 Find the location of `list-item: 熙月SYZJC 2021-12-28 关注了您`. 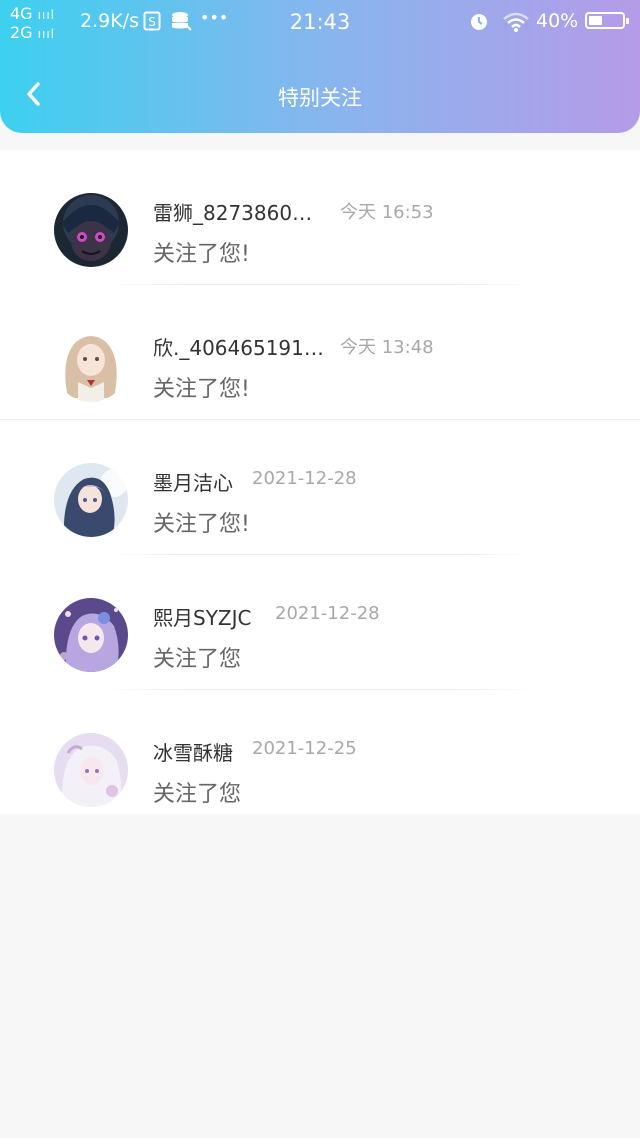

list-item: 熙月SYZJC 2021-12-28 关注了您 is located at coordinates (320, 622).